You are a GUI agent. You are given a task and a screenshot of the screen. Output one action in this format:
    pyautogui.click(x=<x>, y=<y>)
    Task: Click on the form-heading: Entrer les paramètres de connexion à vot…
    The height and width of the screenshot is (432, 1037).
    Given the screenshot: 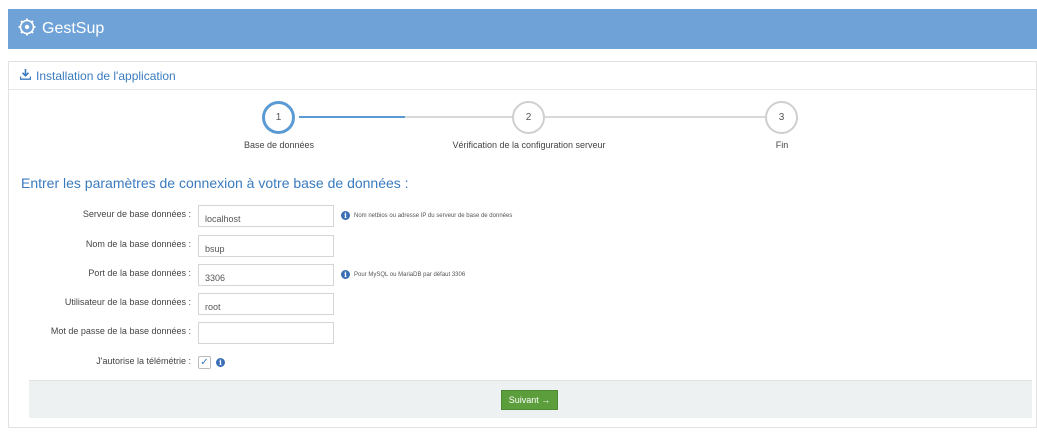 What is the action you would take?
    pyautogui.click(x=215, y=183)
    